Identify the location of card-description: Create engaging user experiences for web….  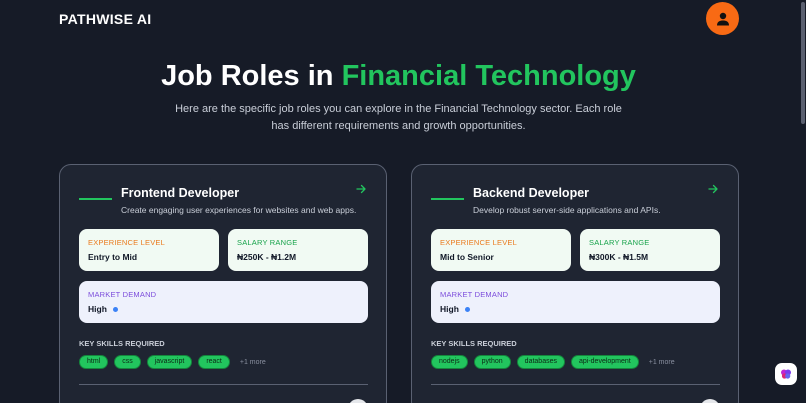
(239, 210).